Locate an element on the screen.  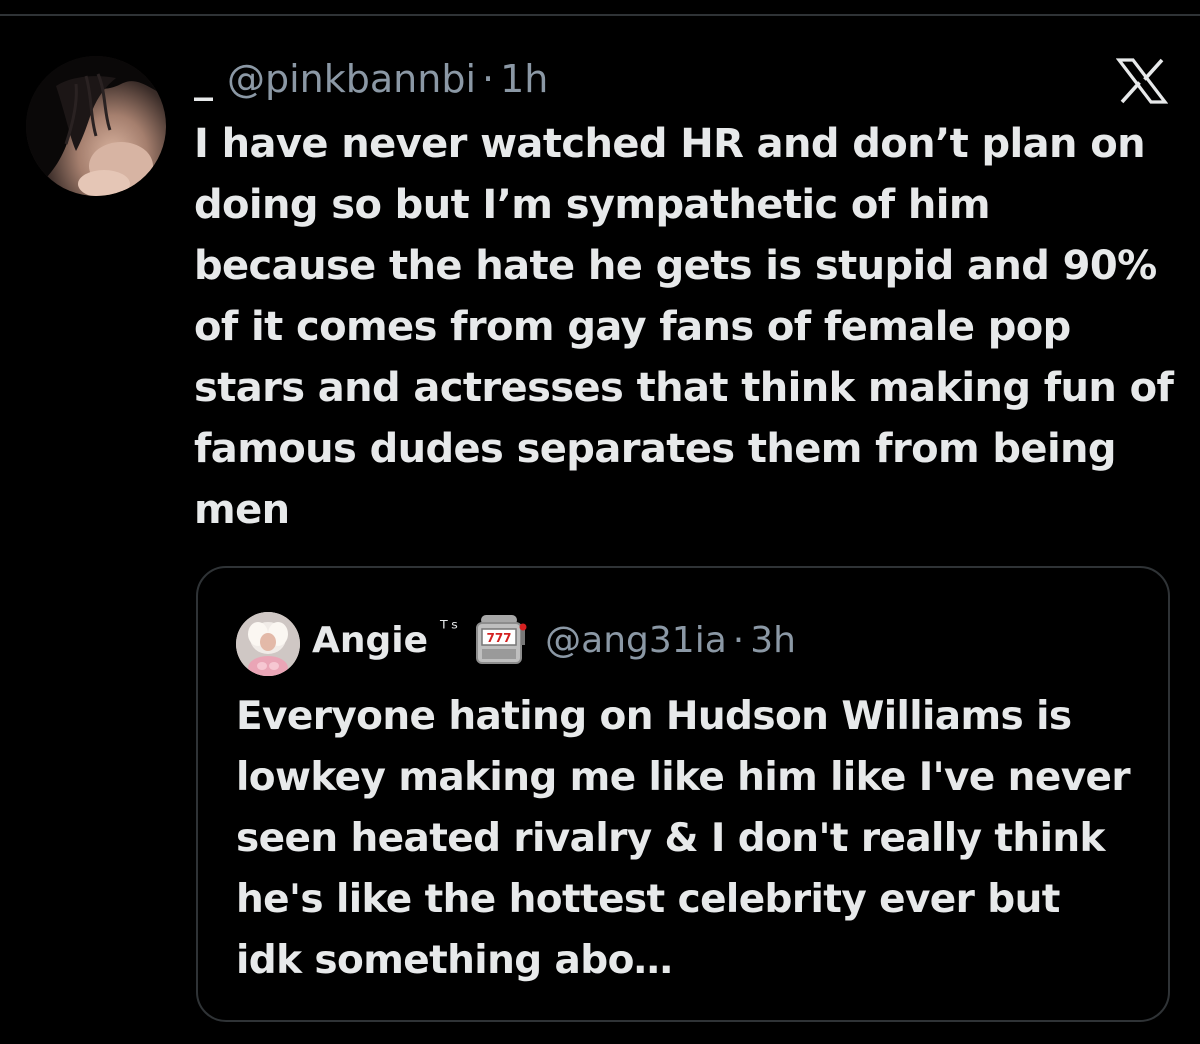
avatar-photo is located at coordinates (96, 126).